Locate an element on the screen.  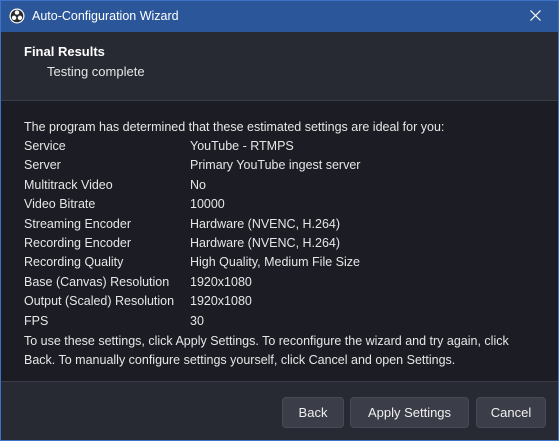
settings-row: Output (Scaled) Resolution 1920x1080 is located at coordinates (284, 301).